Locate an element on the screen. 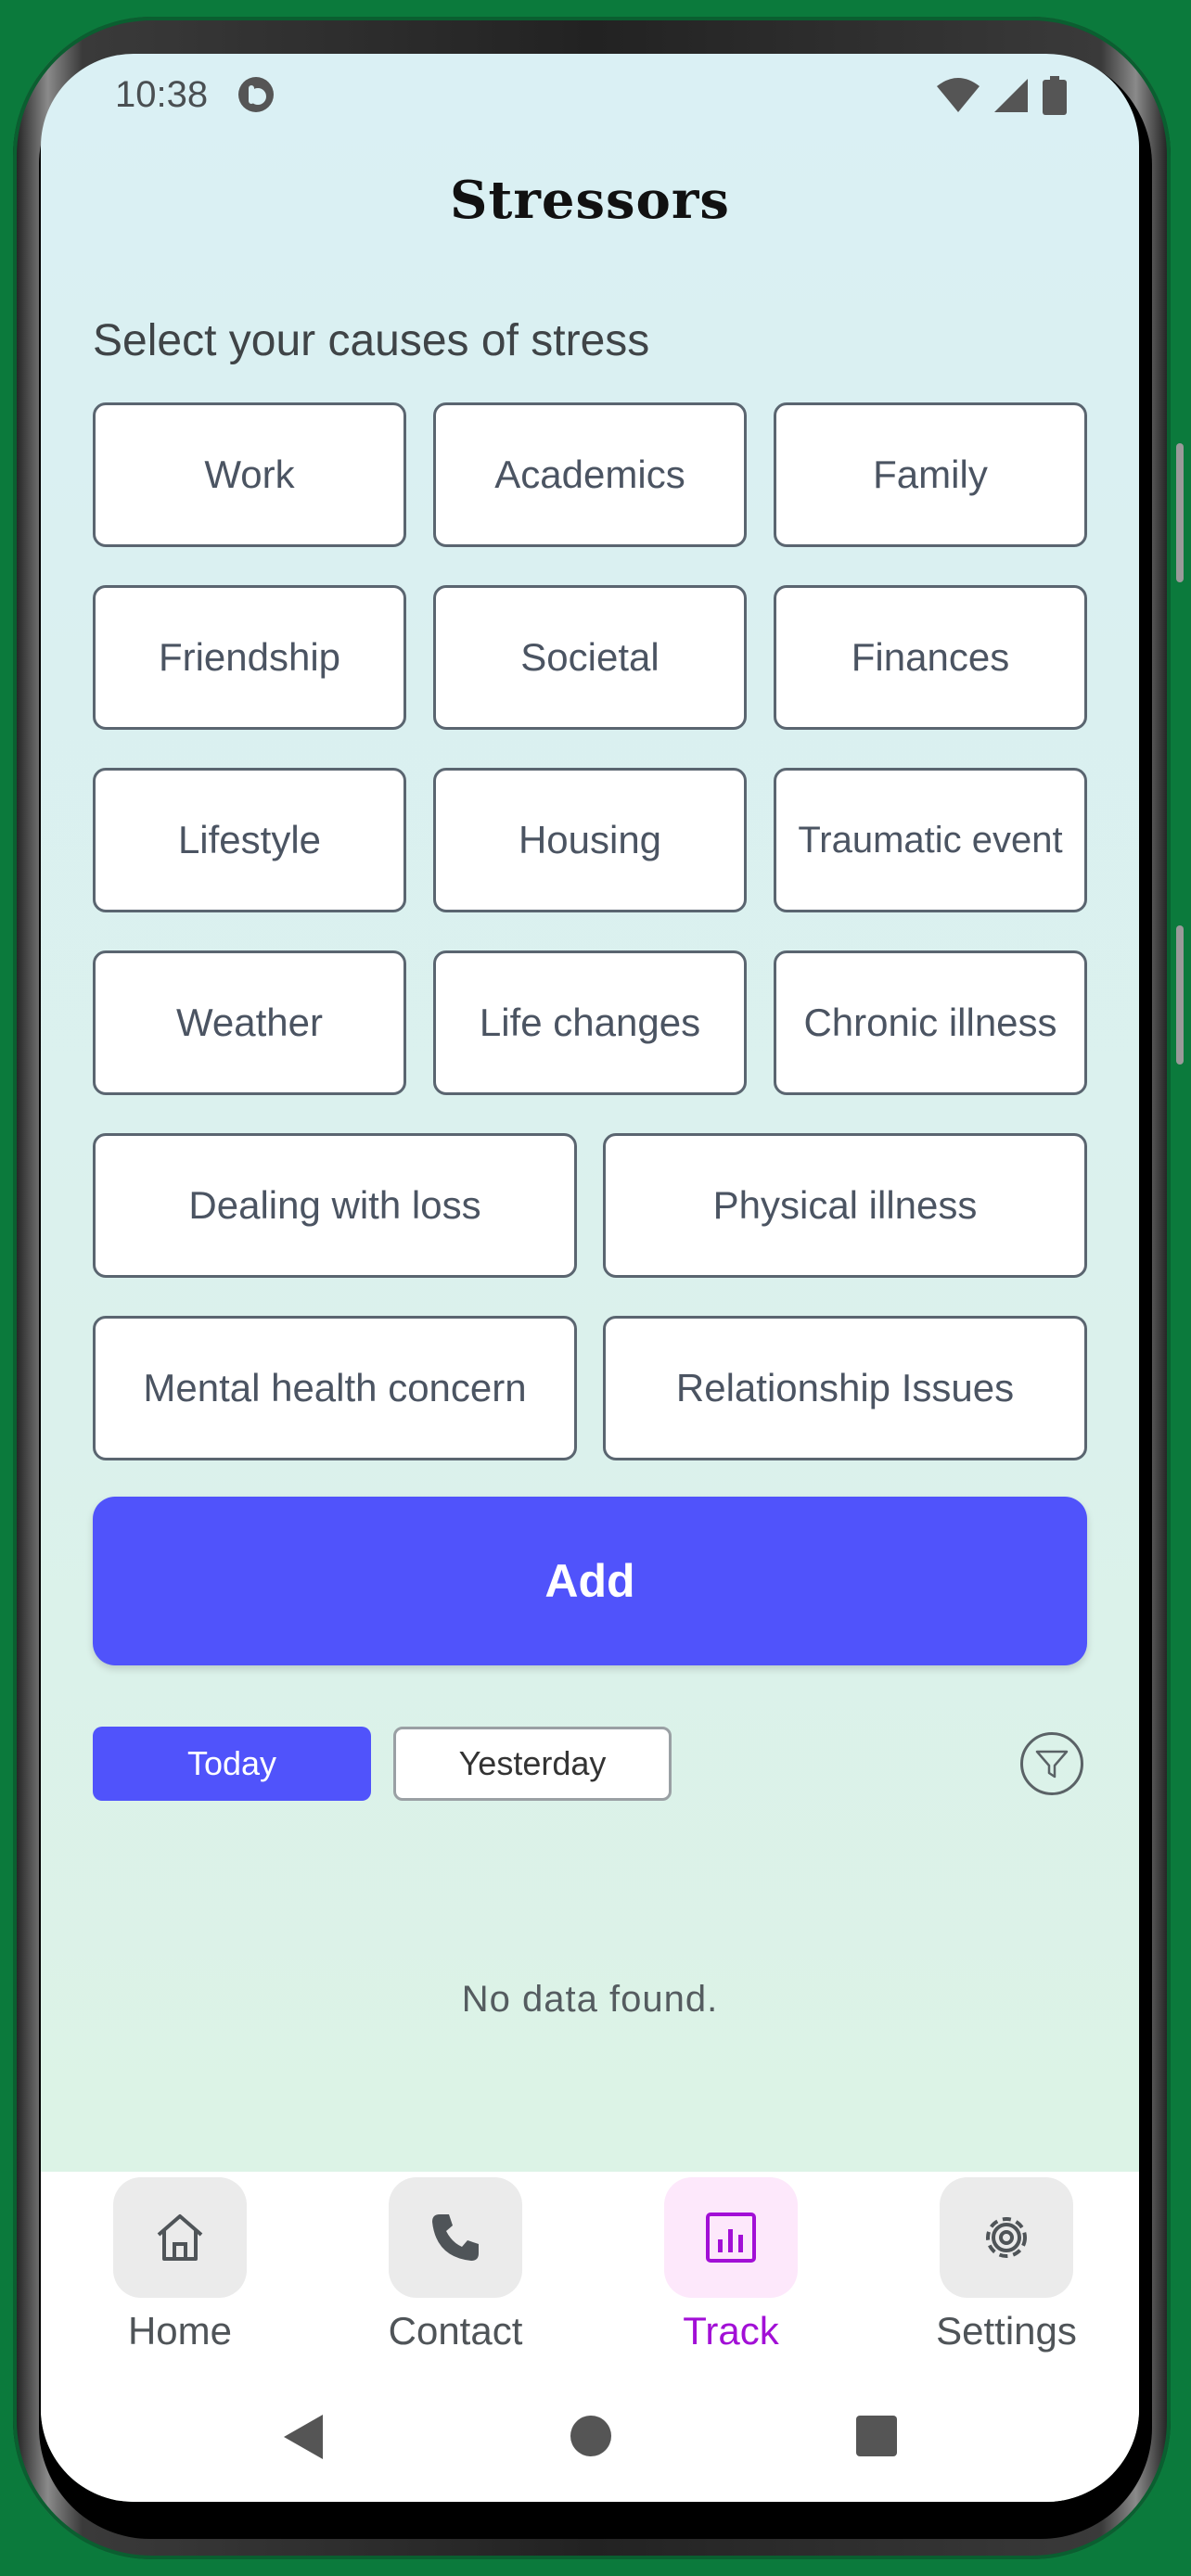  volume-down-button is located at coordinates (1180, 995).